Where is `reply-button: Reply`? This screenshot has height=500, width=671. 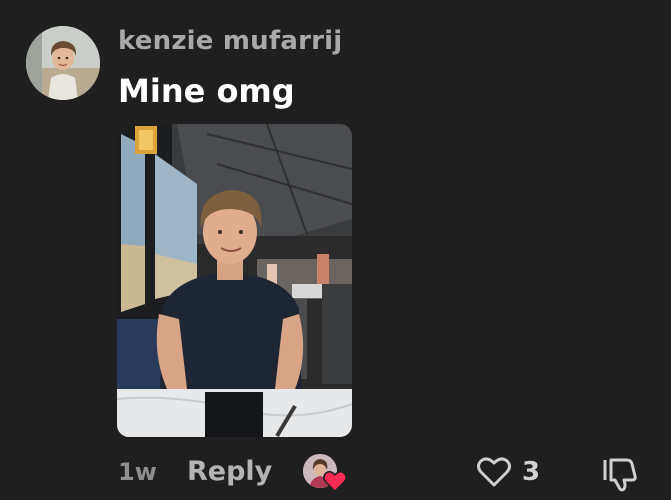
reply-button: Reply is located at coordinates (229, 471).